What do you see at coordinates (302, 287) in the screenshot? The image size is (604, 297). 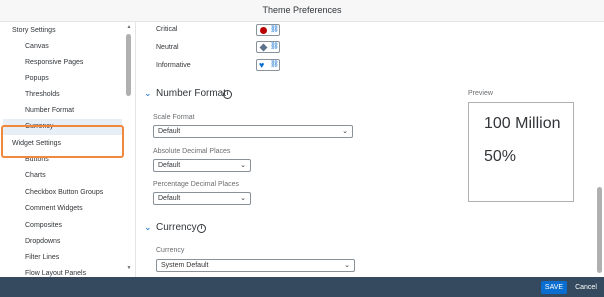 I see `footer-bar: SAVE Cancel` at bounding box center [302, 287].